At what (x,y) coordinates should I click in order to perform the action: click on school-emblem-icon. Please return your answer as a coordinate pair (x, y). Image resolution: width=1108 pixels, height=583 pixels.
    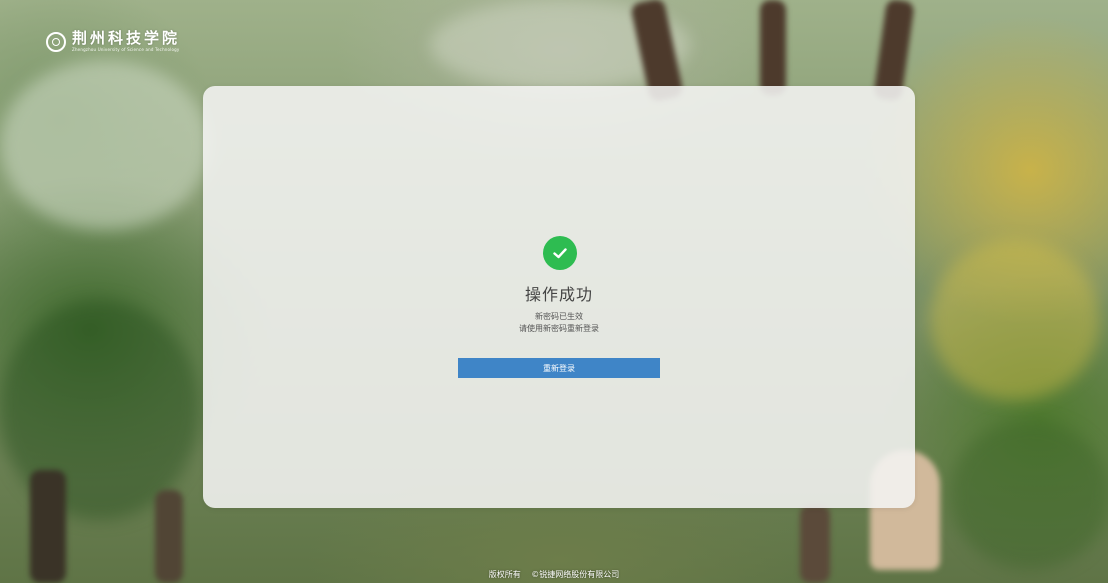
    Looking at the image, I should click on (56, 41).